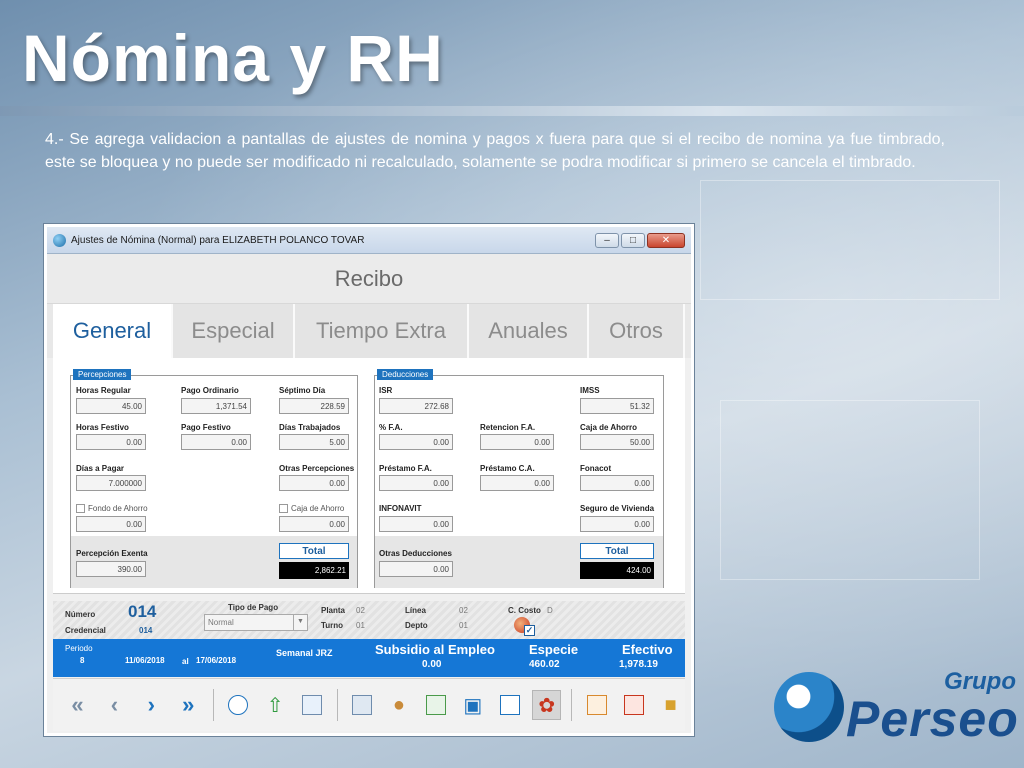  Describe the element at coordinates (590, 390) in the screenshot. I see `imss-label: IMSS` at that location.